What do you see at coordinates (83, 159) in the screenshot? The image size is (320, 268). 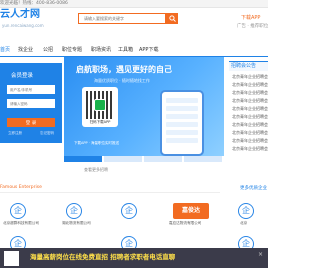 I see `banner-dot-active` at bounding box center [83, 159].